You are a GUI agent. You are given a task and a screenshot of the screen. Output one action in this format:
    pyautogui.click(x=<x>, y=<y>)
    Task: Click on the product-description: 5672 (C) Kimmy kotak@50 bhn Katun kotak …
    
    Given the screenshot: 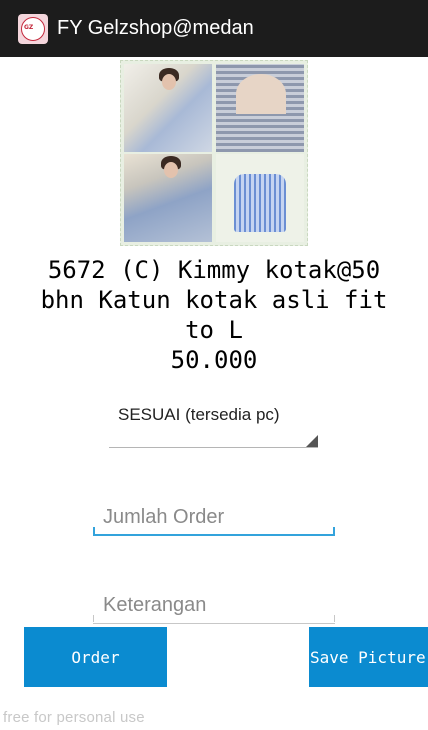 What is the action you would take?
    pyautogui.click(x=214, y=300)
    